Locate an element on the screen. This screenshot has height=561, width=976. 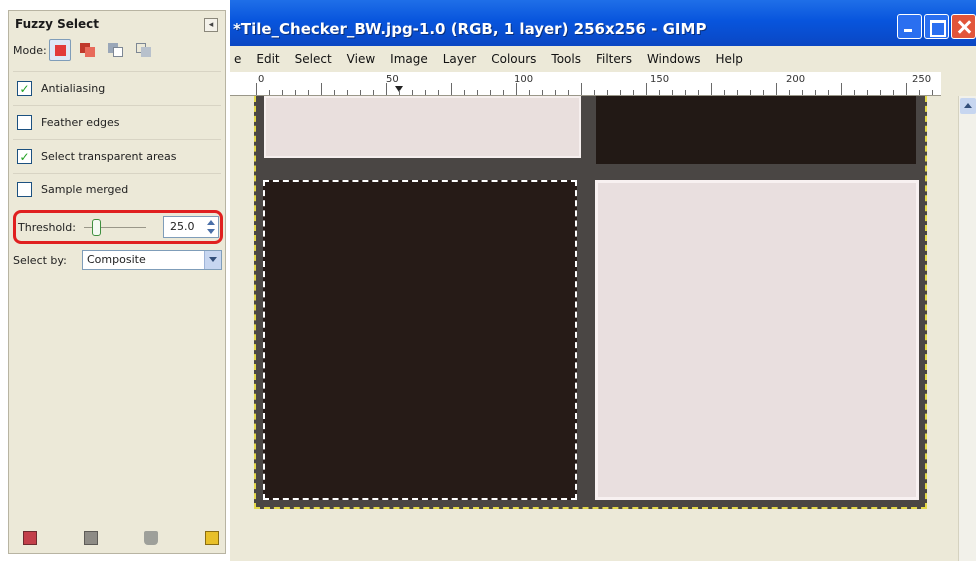
menu-filters: Filters is located at coordinates (614, 59).